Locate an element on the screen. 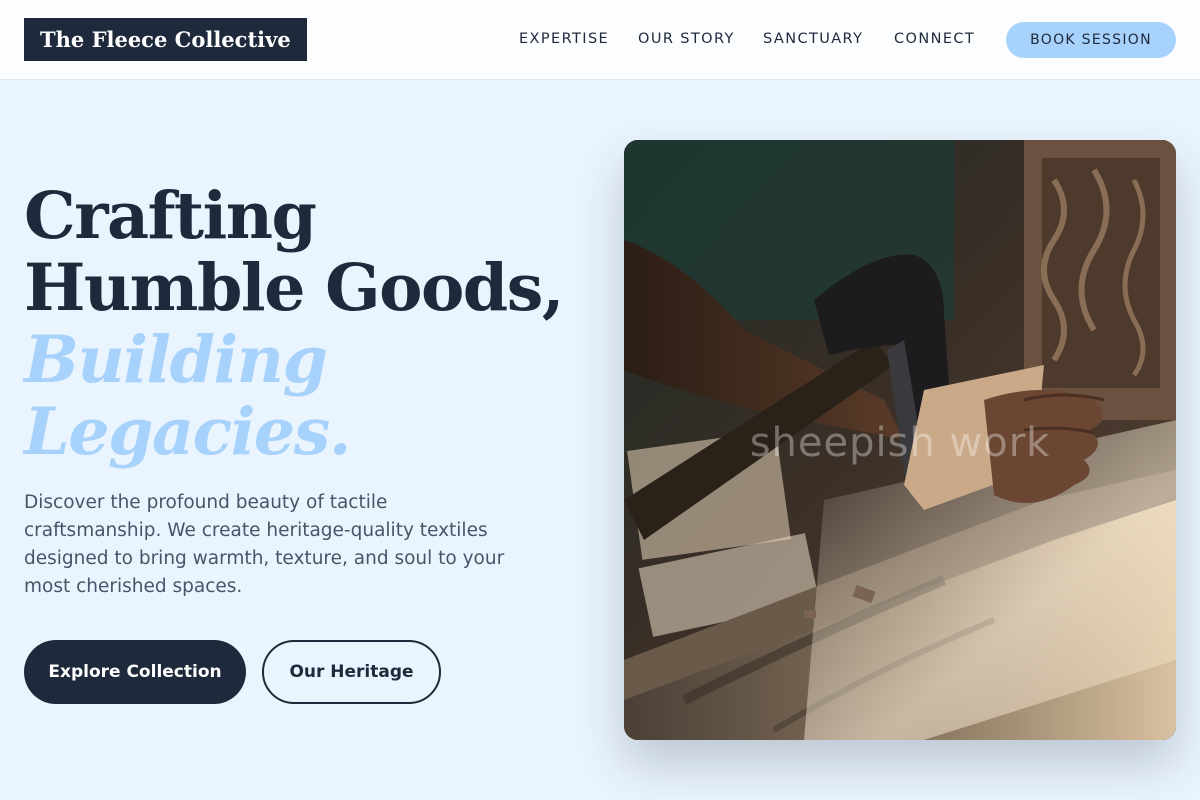  headline-line-1: Crafting is located at coordinates (170, 216).